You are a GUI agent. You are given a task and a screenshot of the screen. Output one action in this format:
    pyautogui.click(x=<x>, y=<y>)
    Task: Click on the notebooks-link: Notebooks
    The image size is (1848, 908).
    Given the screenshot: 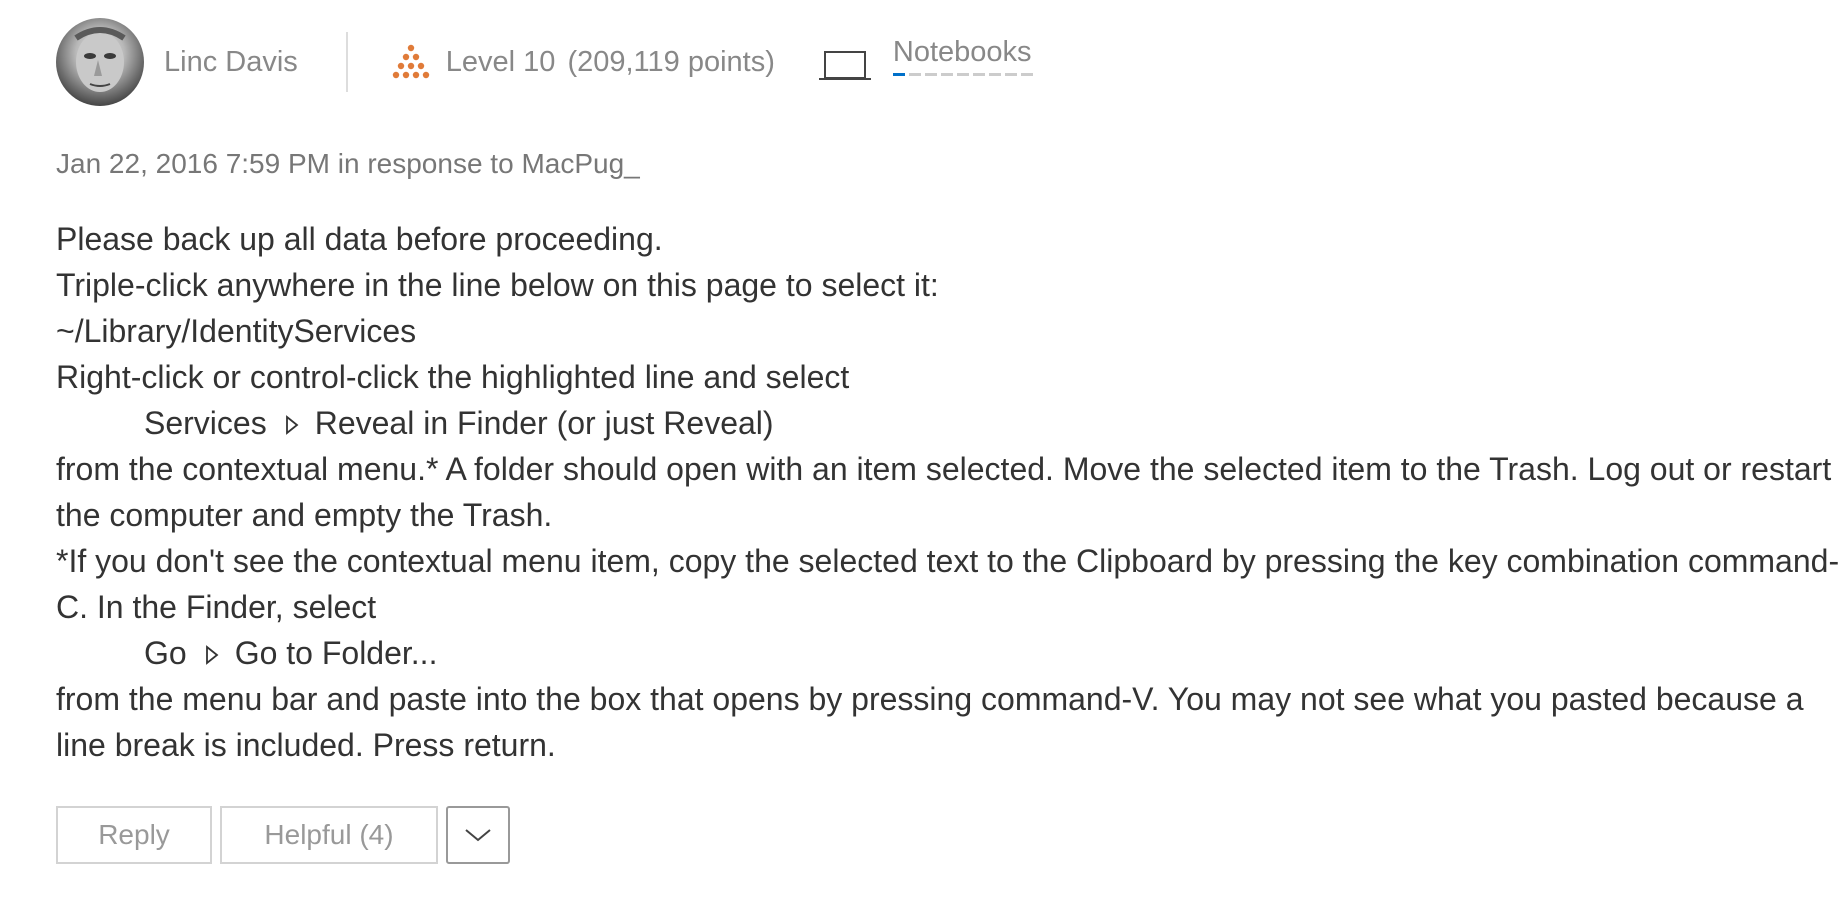 What is the action you would take?
    pyautogui.click(x=962, y=56)
    